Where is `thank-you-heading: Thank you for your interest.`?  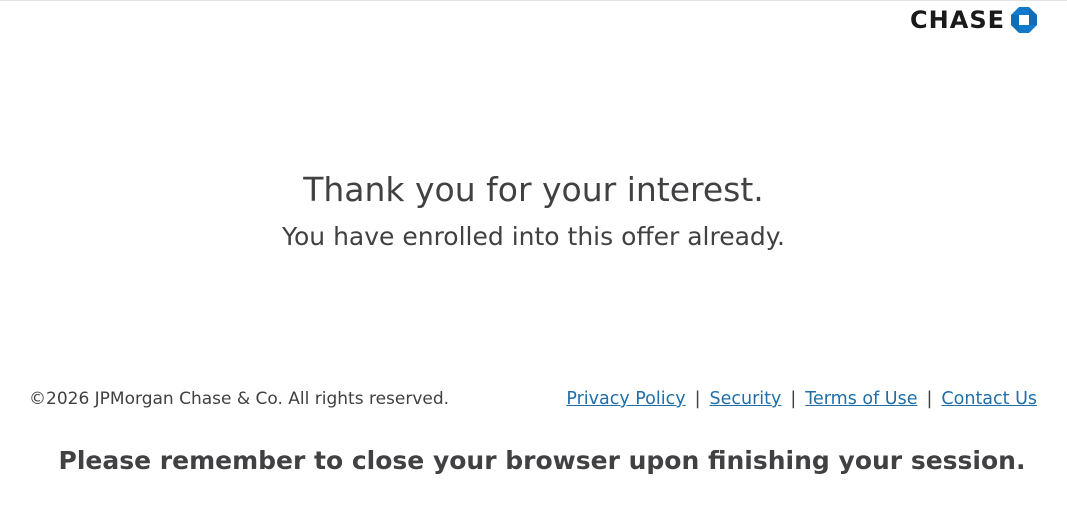 thank-you-heading: Thank you for your interest. is located at coordinates (533, 189).